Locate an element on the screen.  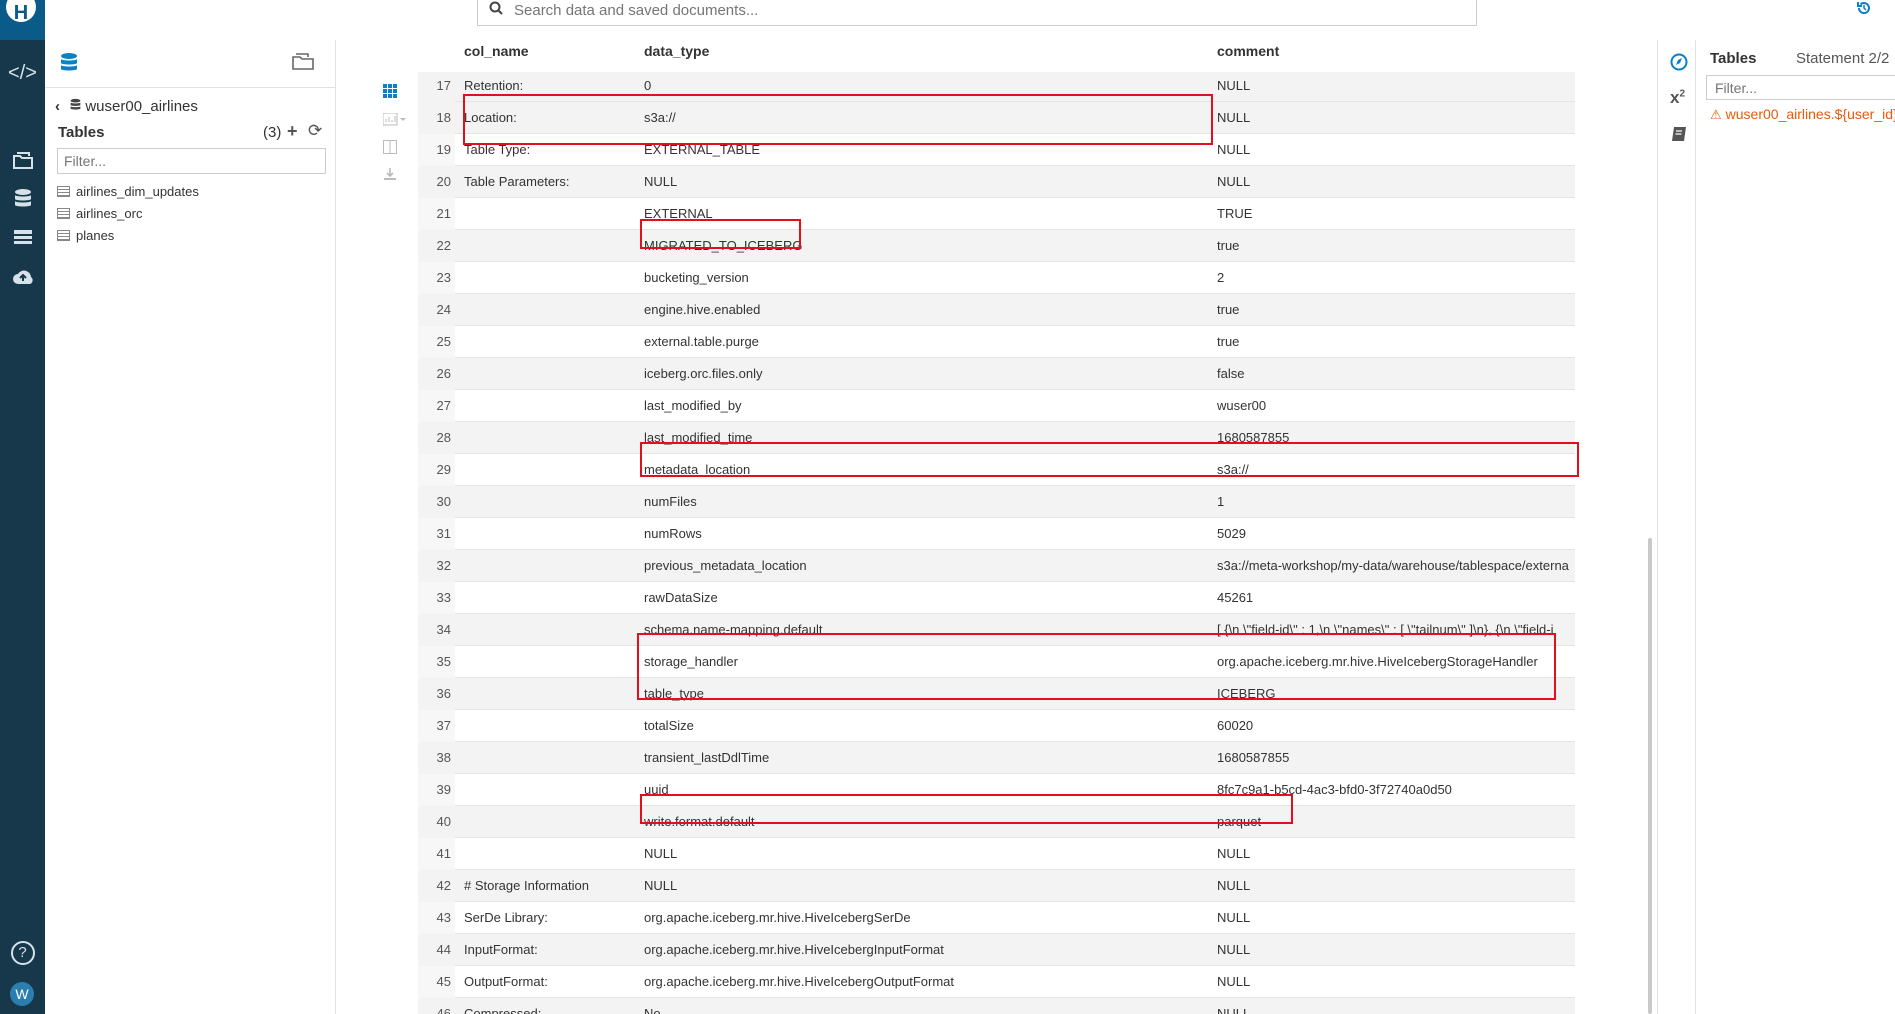
table-row: 38 transient_lastDdlTime 1680587855 is located at coordinates (996, 758).